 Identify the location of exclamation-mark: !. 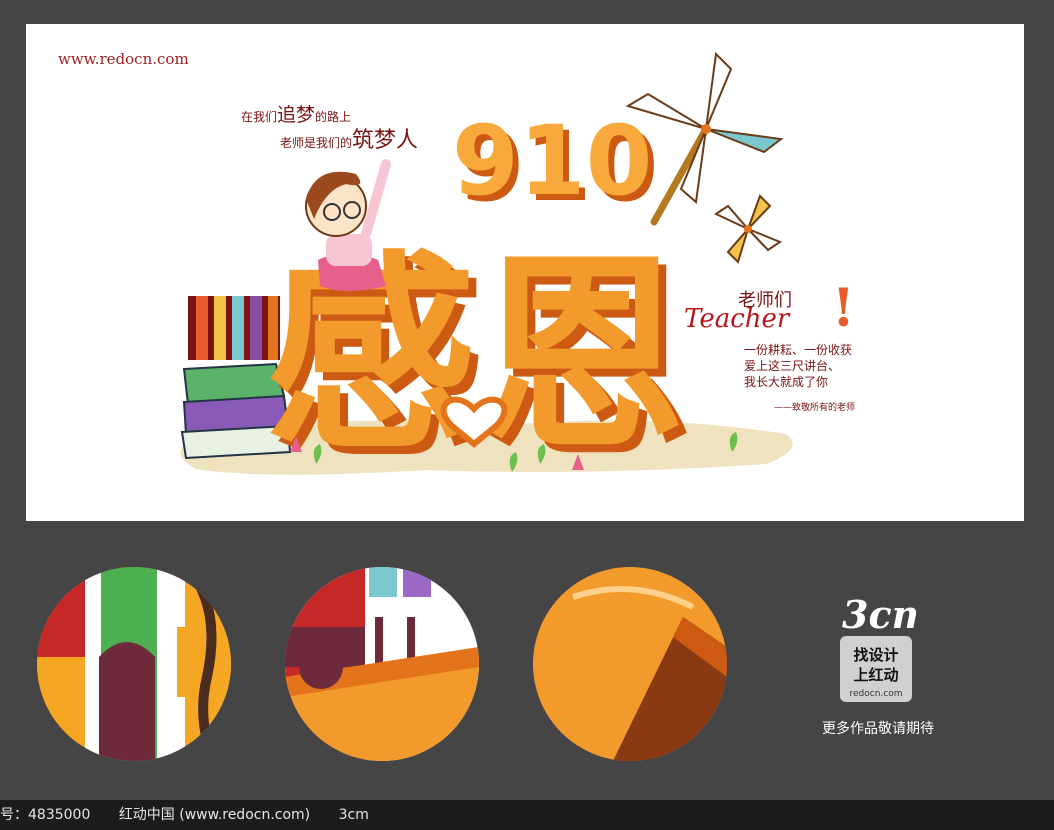
(843, 308).